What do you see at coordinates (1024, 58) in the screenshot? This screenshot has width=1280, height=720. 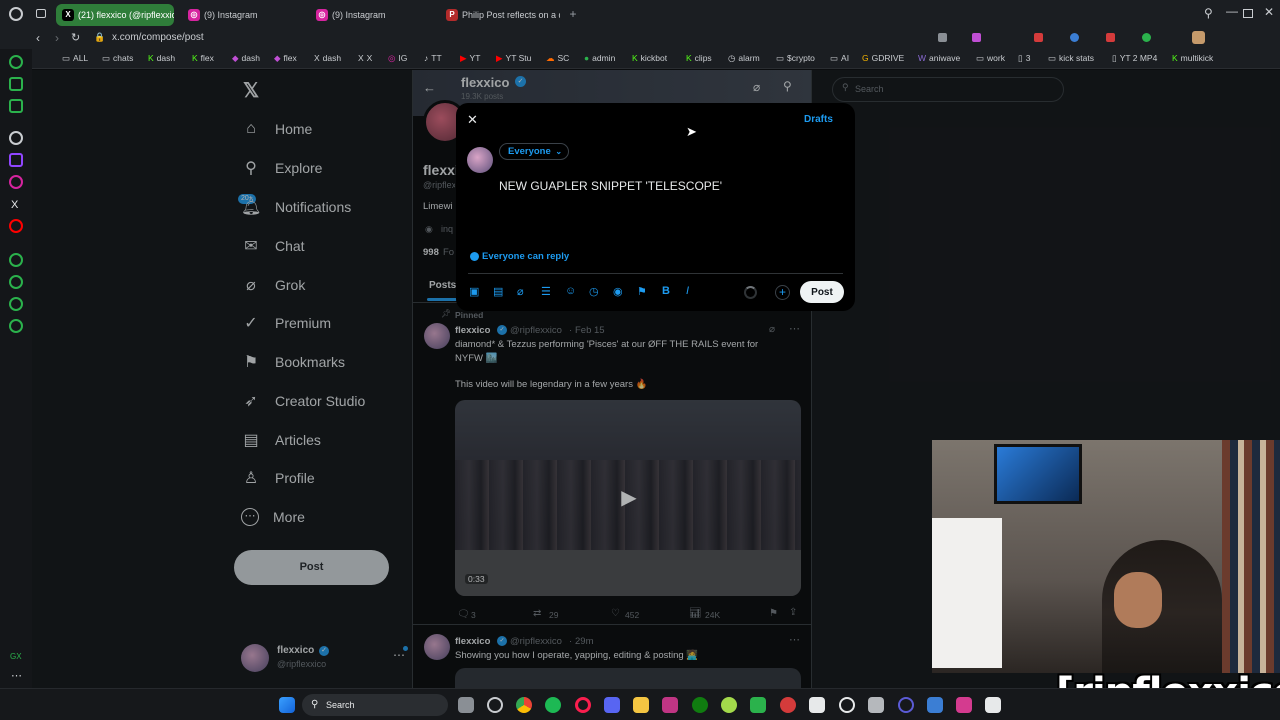 I see `bookmark-item: ▯ 3` at bounding box center [1024, 58].